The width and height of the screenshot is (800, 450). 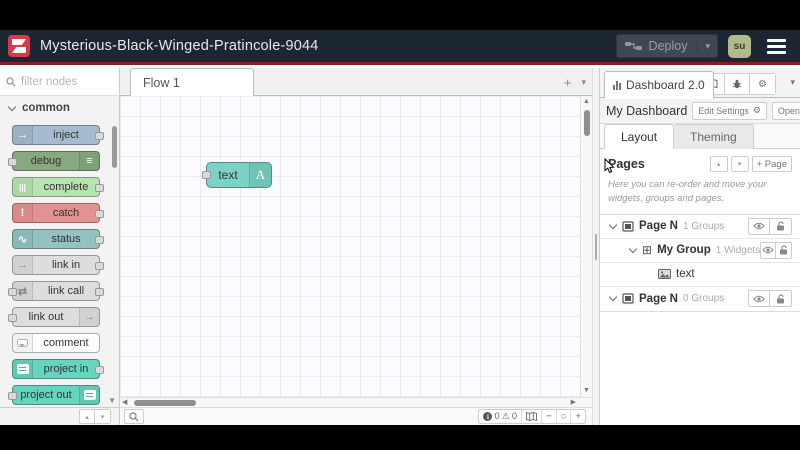 What do you see at coordinates (700, 298) in the screenshot?
I see `tree-row-page-2: Page N 0 Groups` at bounding box center [700, 298].